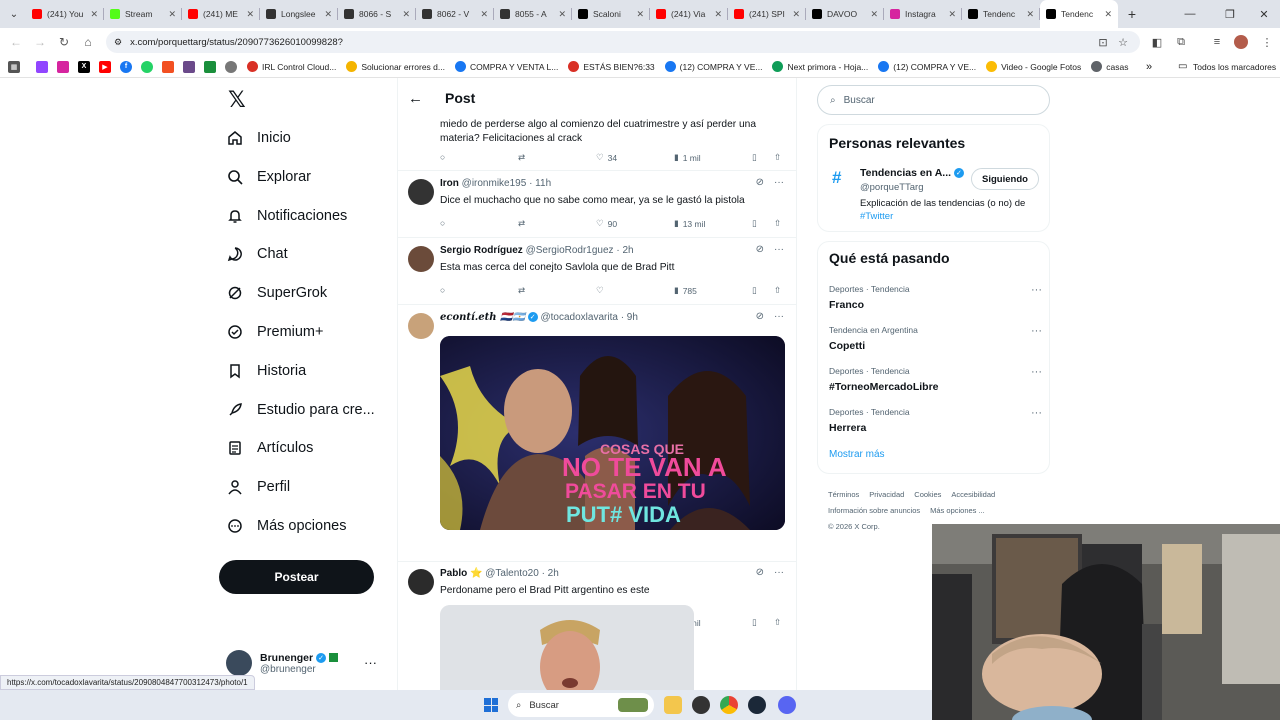  What do you see at coordinates (455, 14) in the screenshot?
I see `browser-tab: 8062 - V ✕` at bounding box center [455, 14].